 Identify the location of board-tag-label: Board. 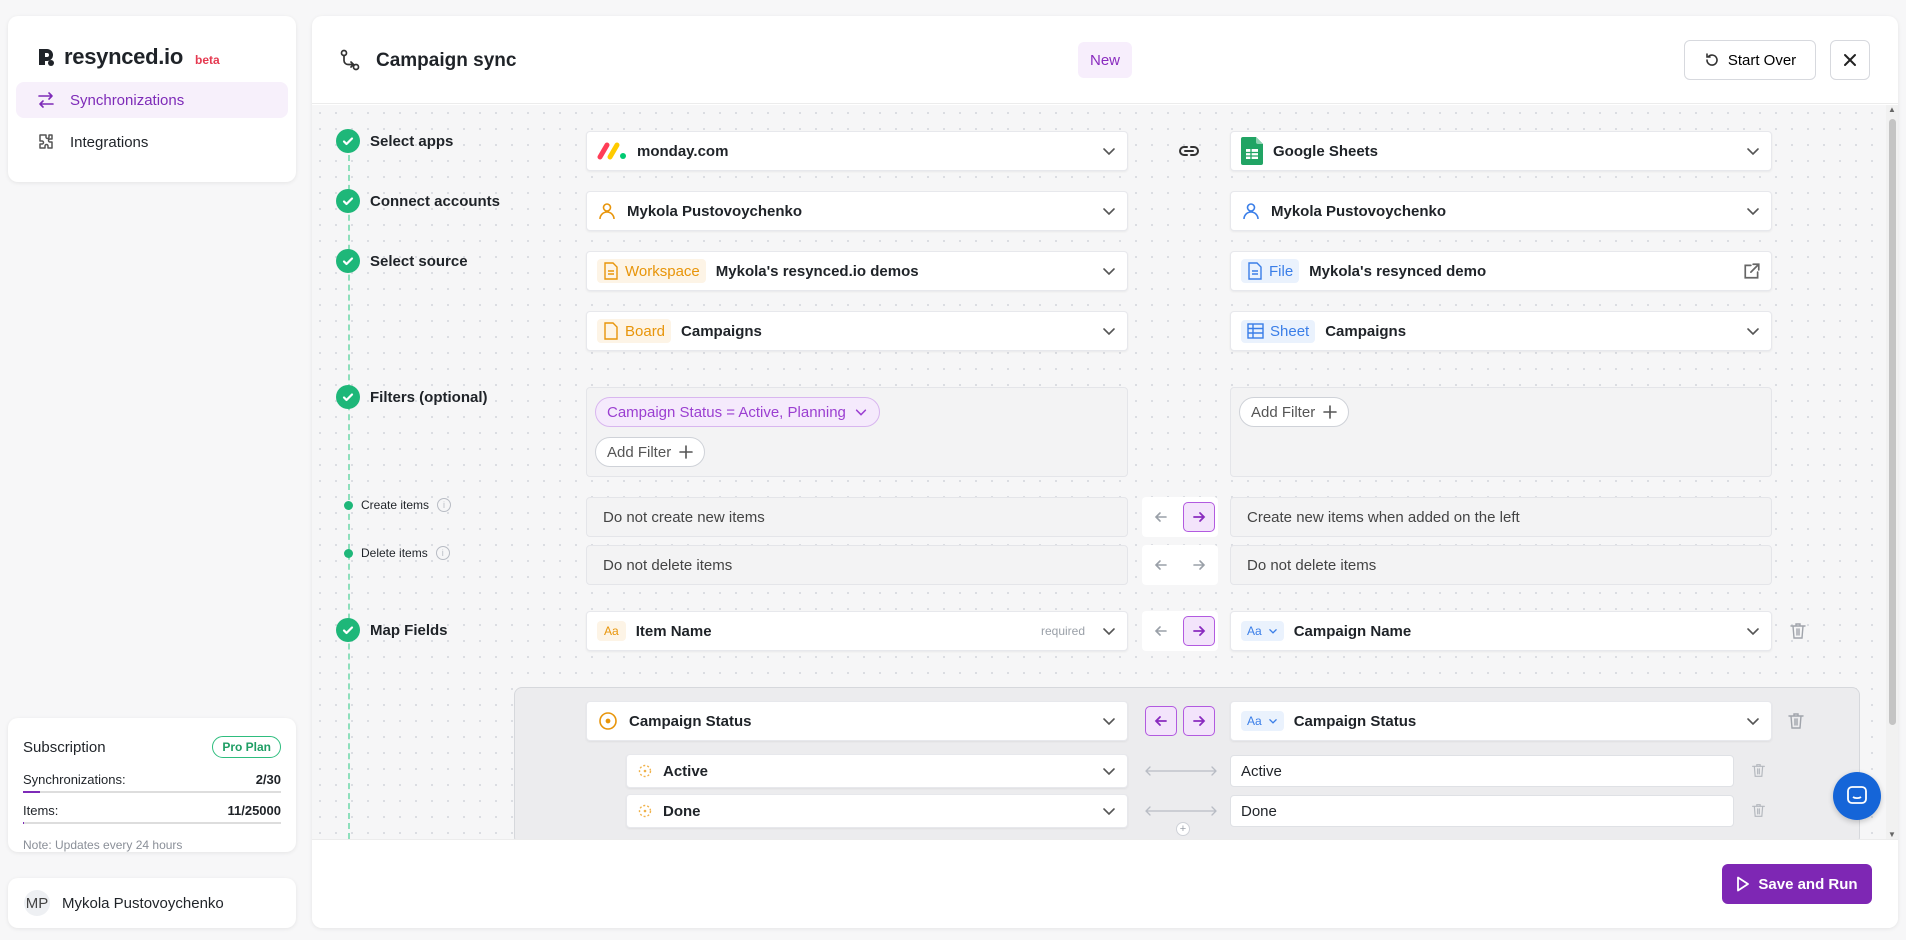
(645, 331).